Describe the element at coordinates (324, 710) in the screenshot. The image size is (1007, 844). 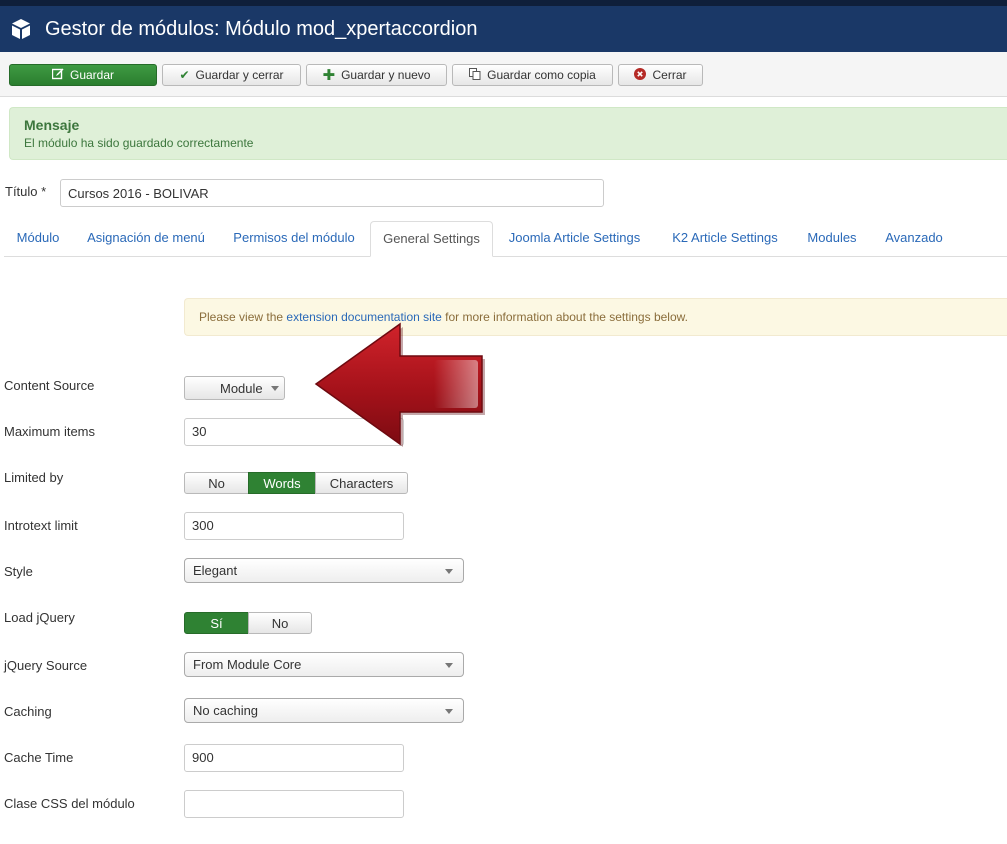
I see `caching-select: No caching` at that location.